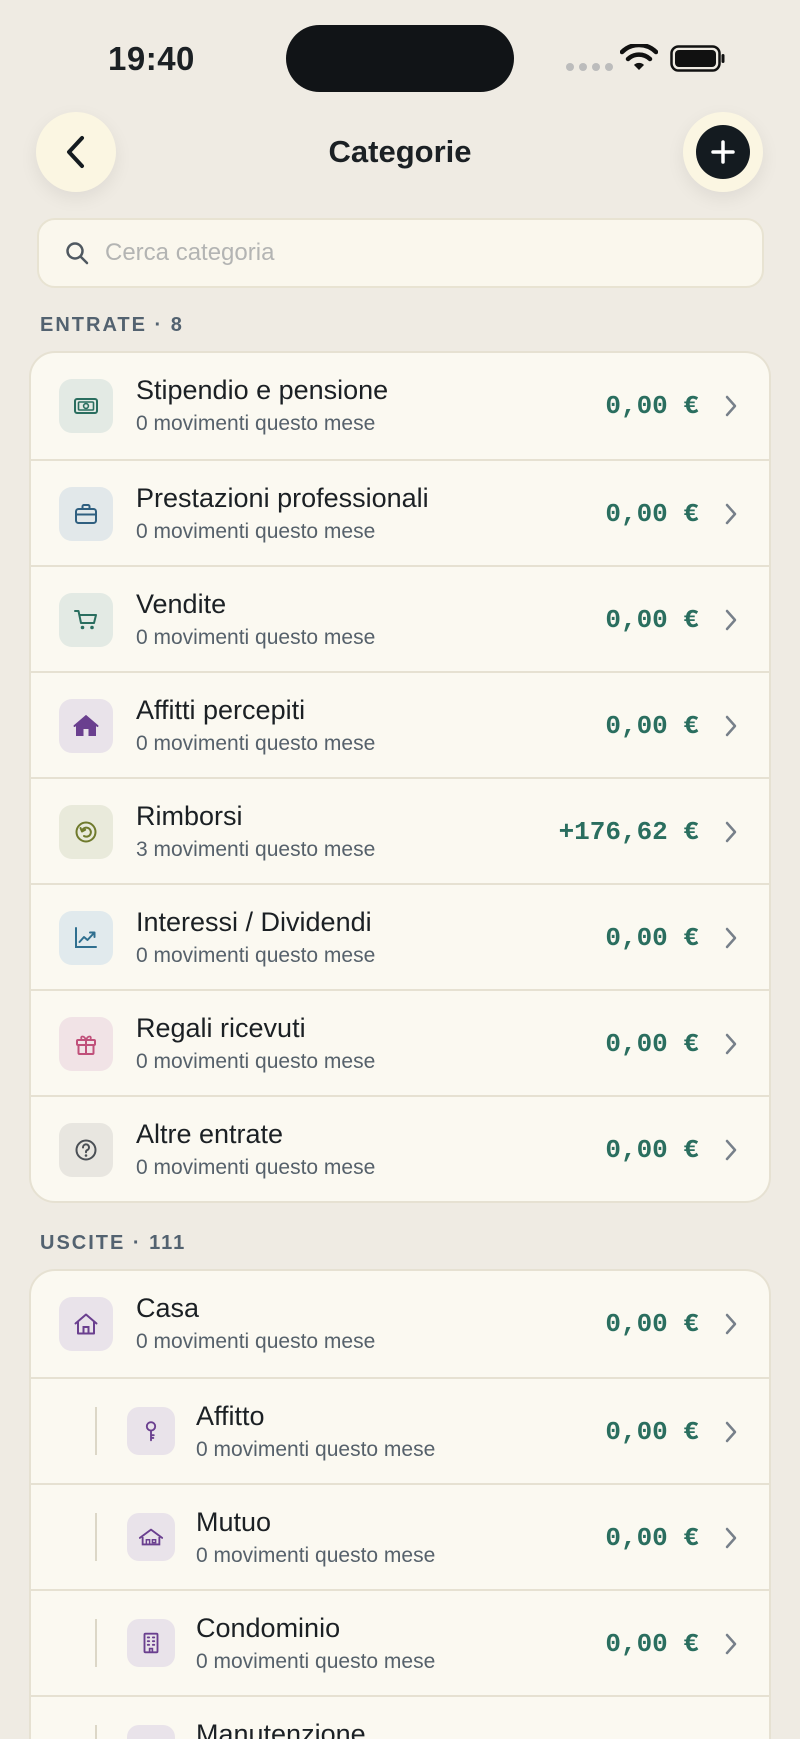 The height and width of the screenshot is (1739, 800). Describe the element at coordinates (86, 620) in the screenshot. I see `cart-icon` at that location.